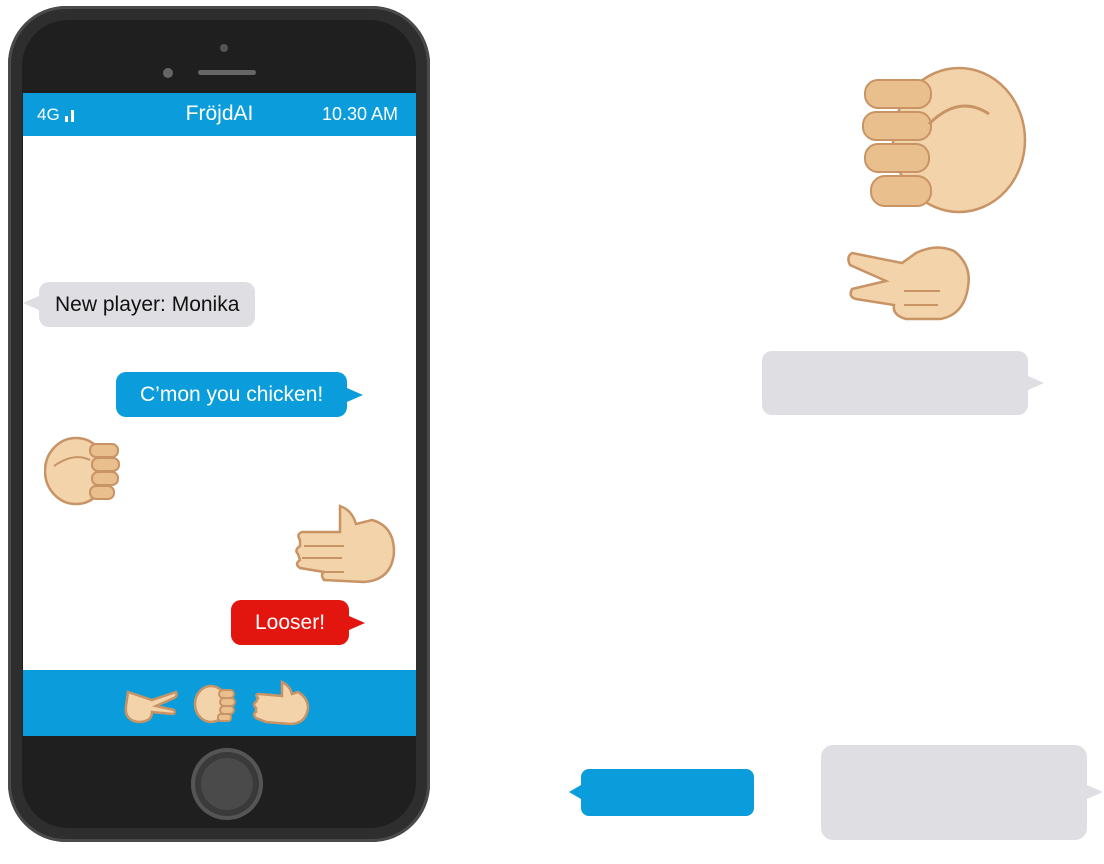 This screenshot has width=1104, height=864. What do you see at coordinates (944, 142) in the screenshot?
I see `large-rock-icon` at bounding box center [944, 142].